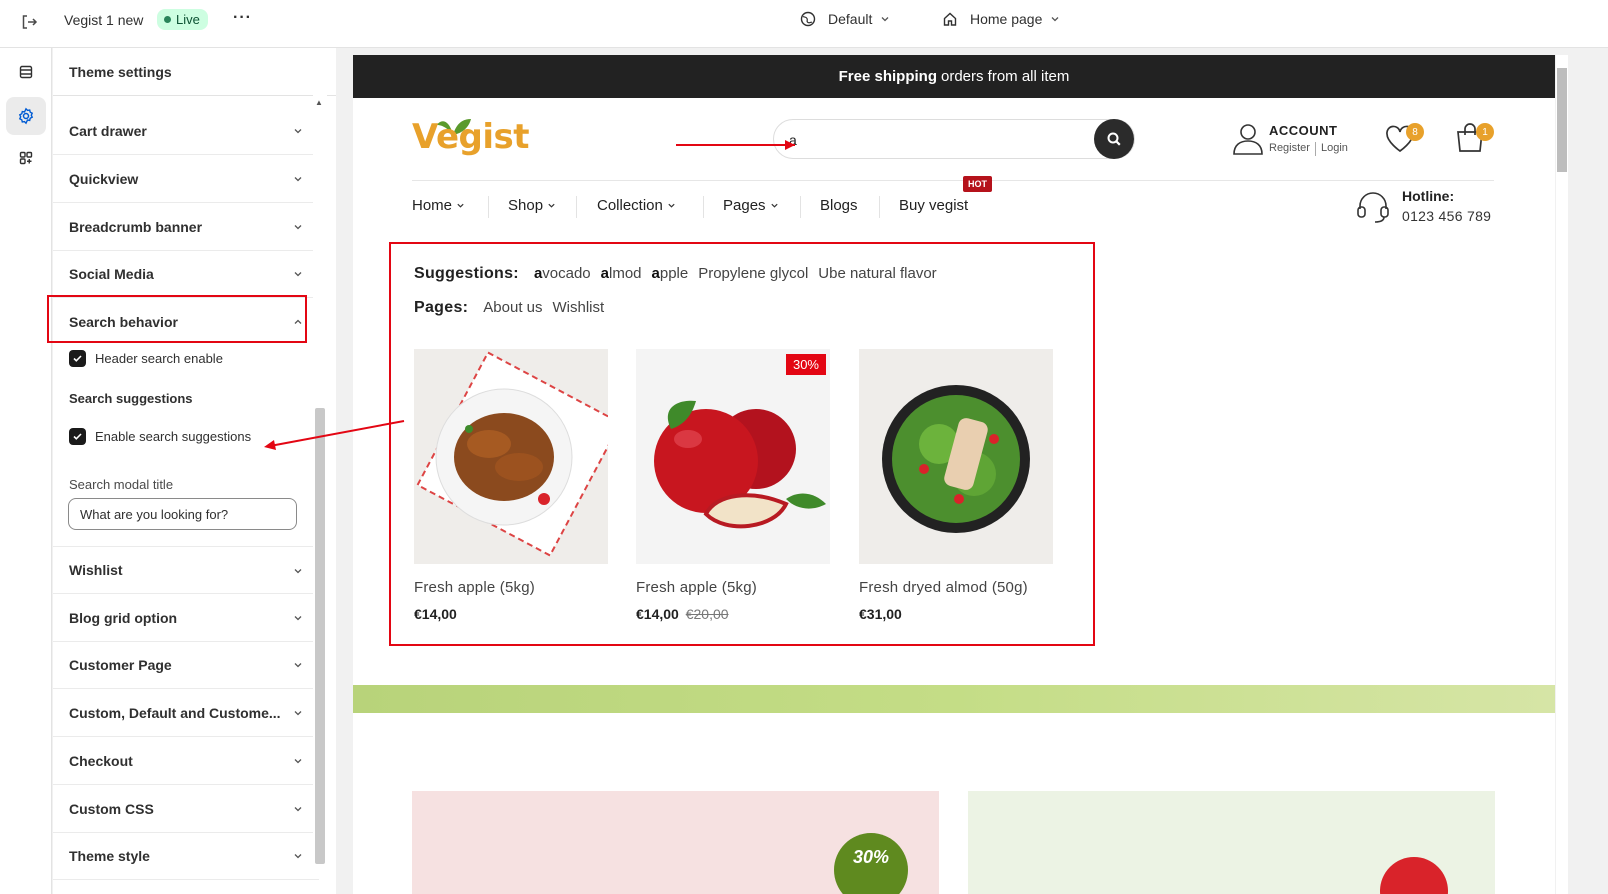 This screenshot has width=1608, height=894. Describe the element at coordinates (532, 205) in the screenshot. I see `nav-shop: Shop` at that location.